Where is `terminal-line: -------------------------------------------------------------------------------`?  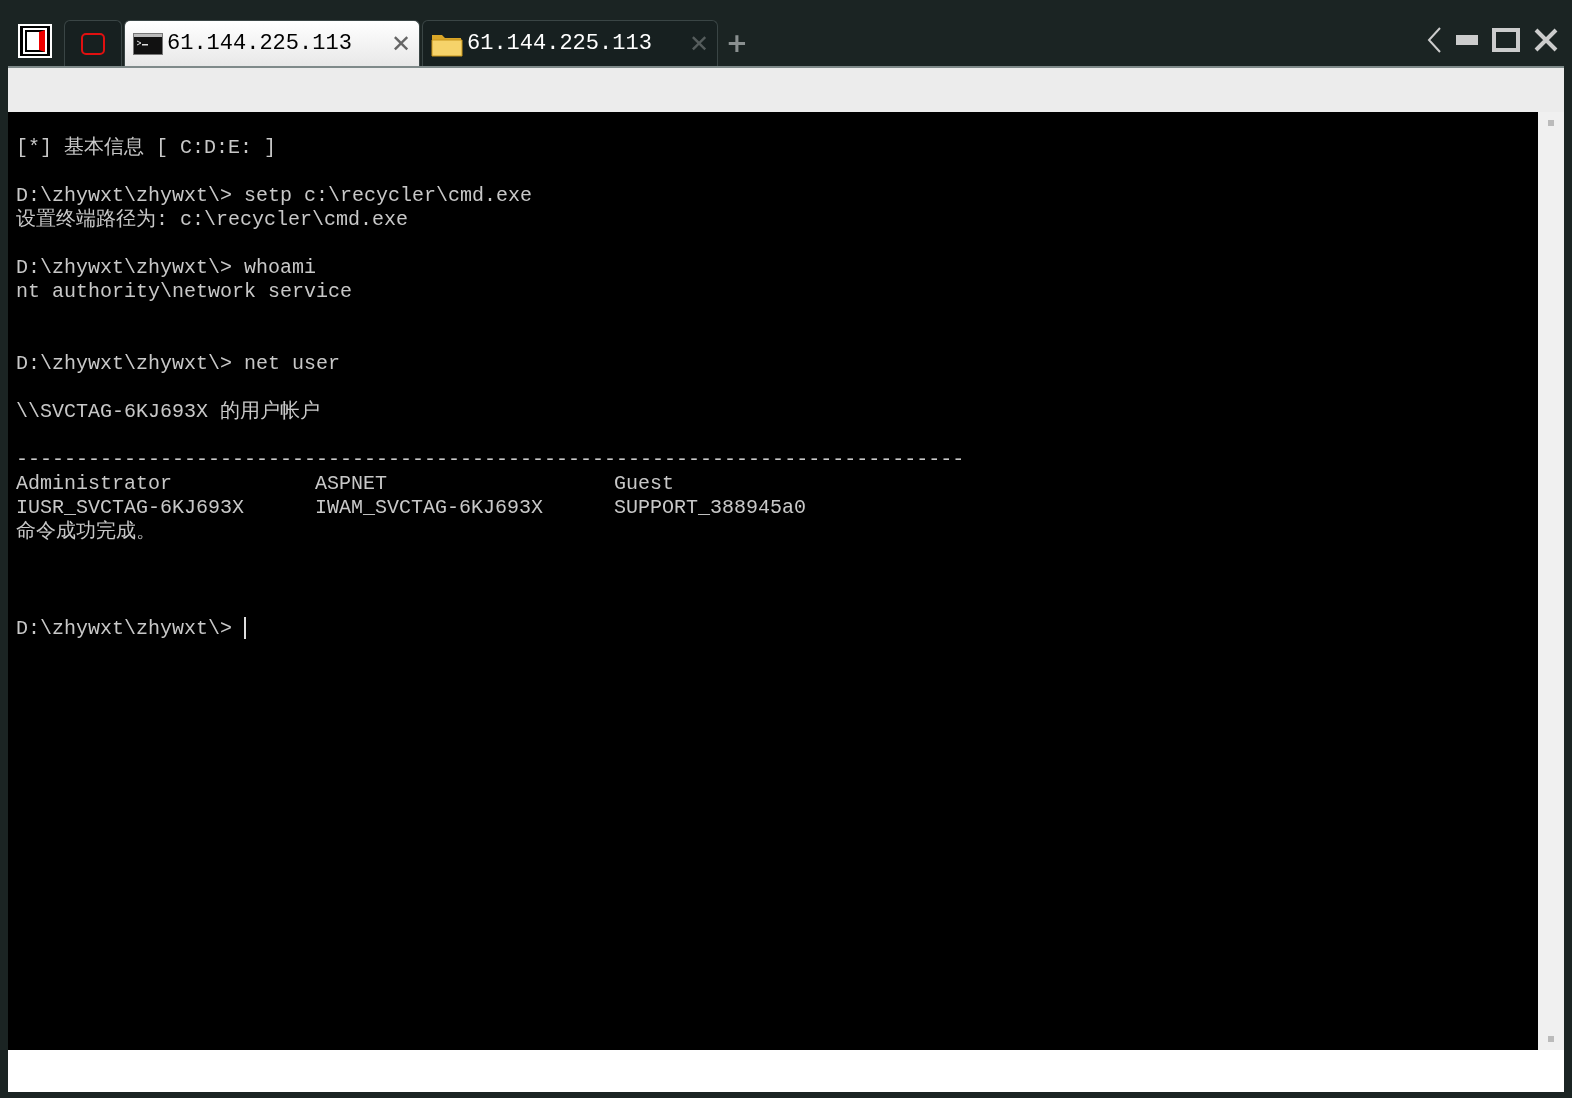
terminal-line: ------------------------------------------------------------------------------- is located at coordinates (491, 460).